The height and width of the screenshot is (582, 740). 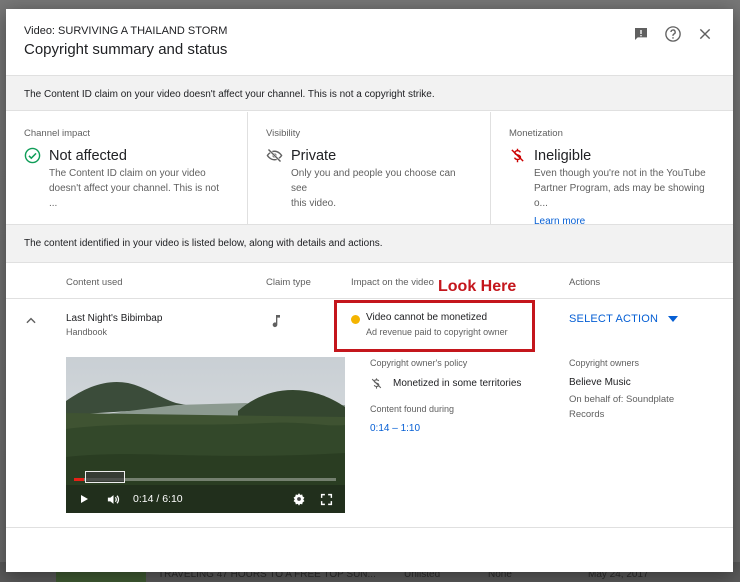 I want to click on header-actions, so click(x=673, y=34).